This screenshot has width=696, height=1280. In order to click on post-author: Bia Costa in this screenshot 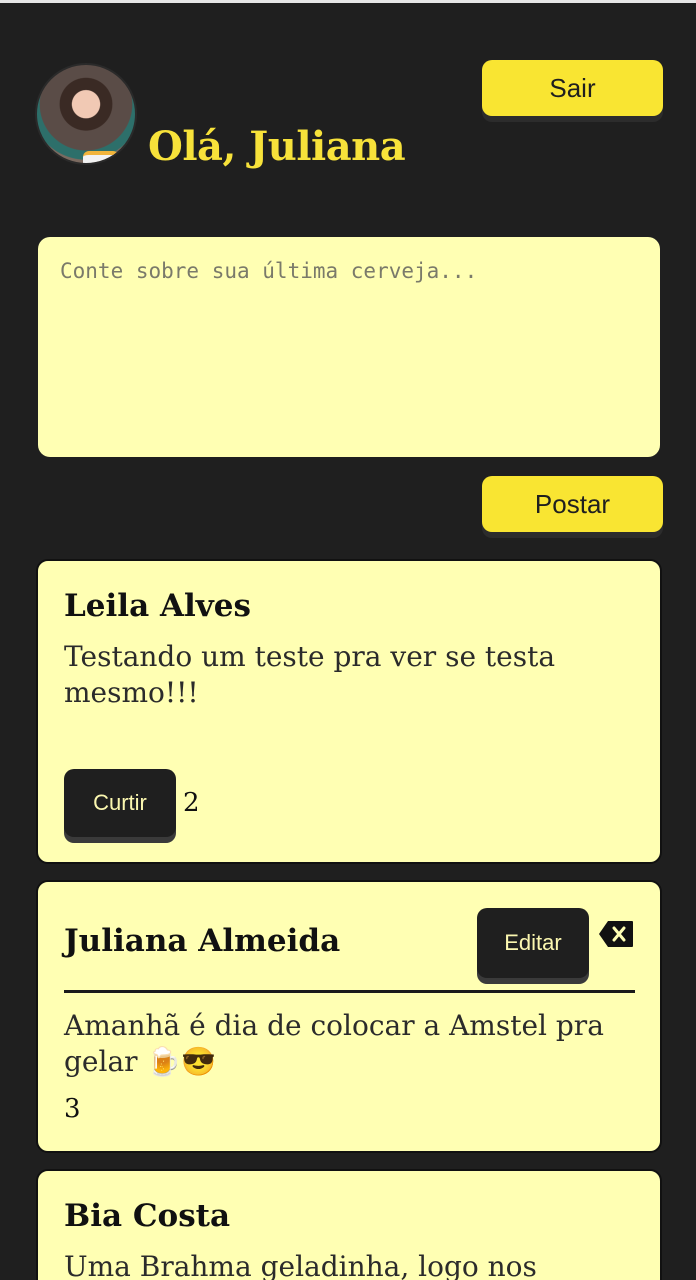, I will do `click(147, 1216)`.